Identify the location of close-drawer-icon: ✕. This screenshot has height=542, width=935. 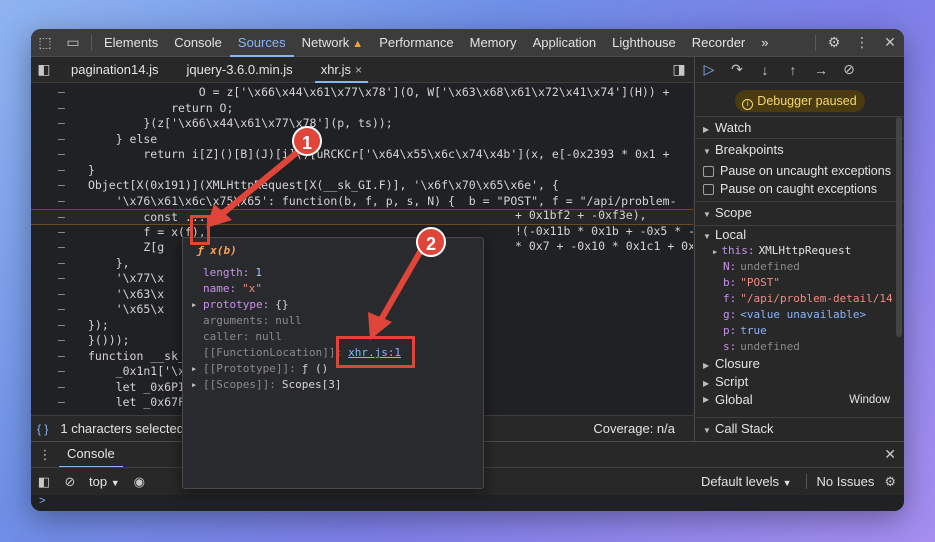
(890, 454).